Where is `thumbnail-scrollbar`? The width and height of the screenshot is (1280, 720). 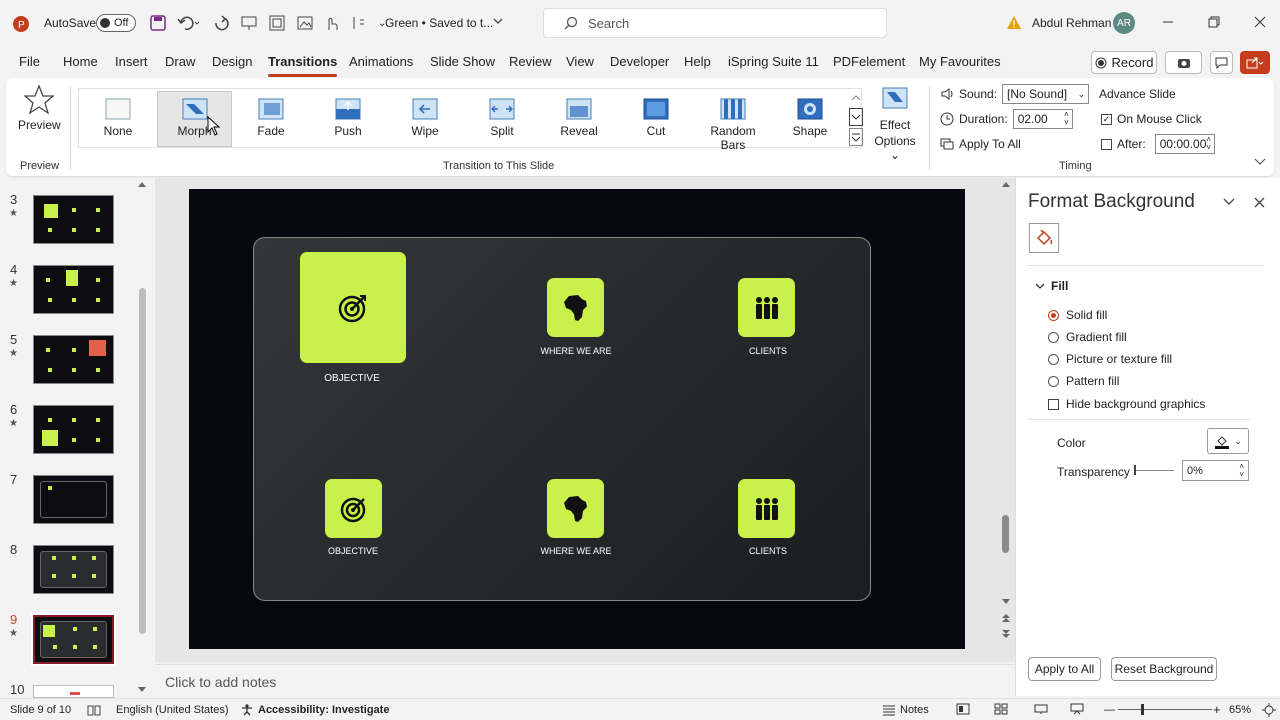 thumbnail-scrollbar is located at coordinates (142, 461).